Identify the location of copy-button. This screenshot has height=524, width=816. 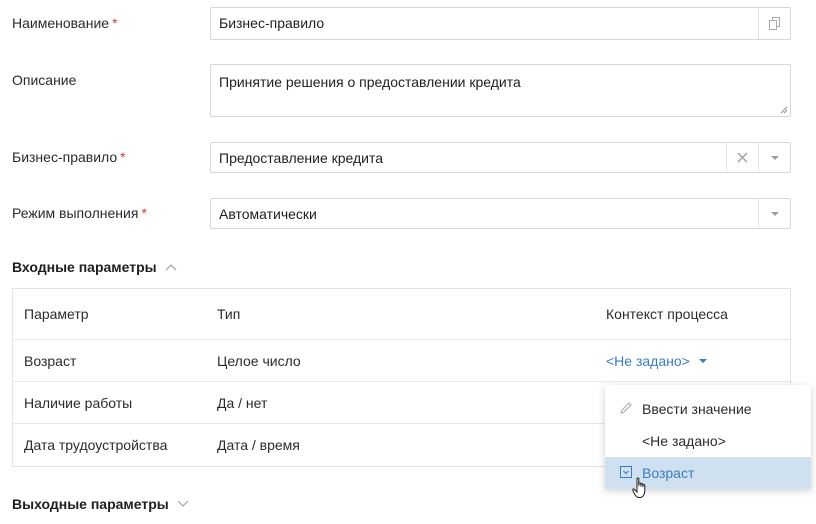
(774, 23).